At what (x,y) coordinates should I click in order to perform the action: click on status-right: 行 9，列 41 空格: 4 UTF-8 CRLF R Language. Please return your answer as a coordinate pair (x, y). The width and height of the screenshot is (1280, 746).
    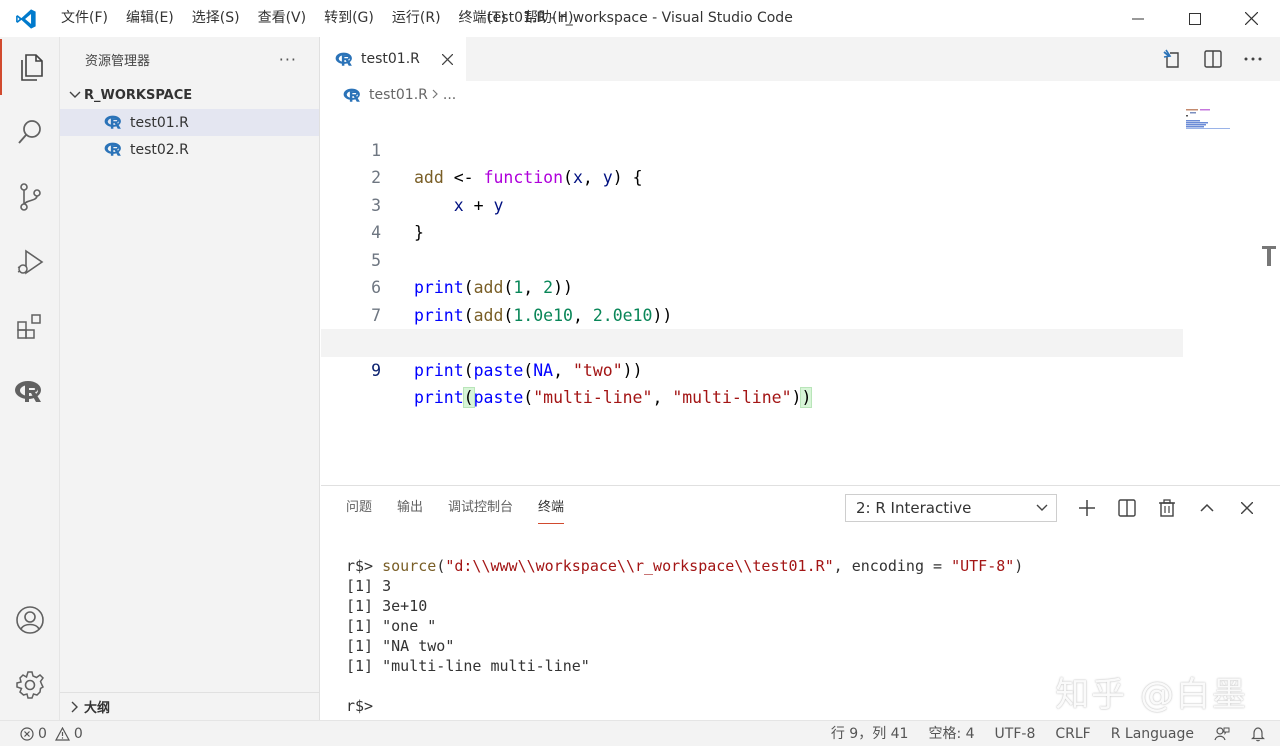
    Looking at the image, I should click on (1050, 733).